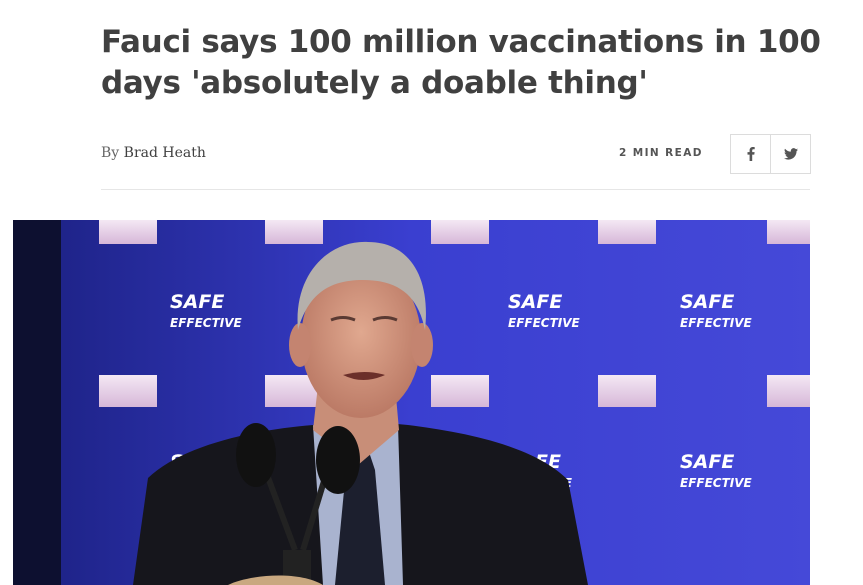 The image size is (863, 585). I want to click on byline: By Brad Heath, so click(153, 153).